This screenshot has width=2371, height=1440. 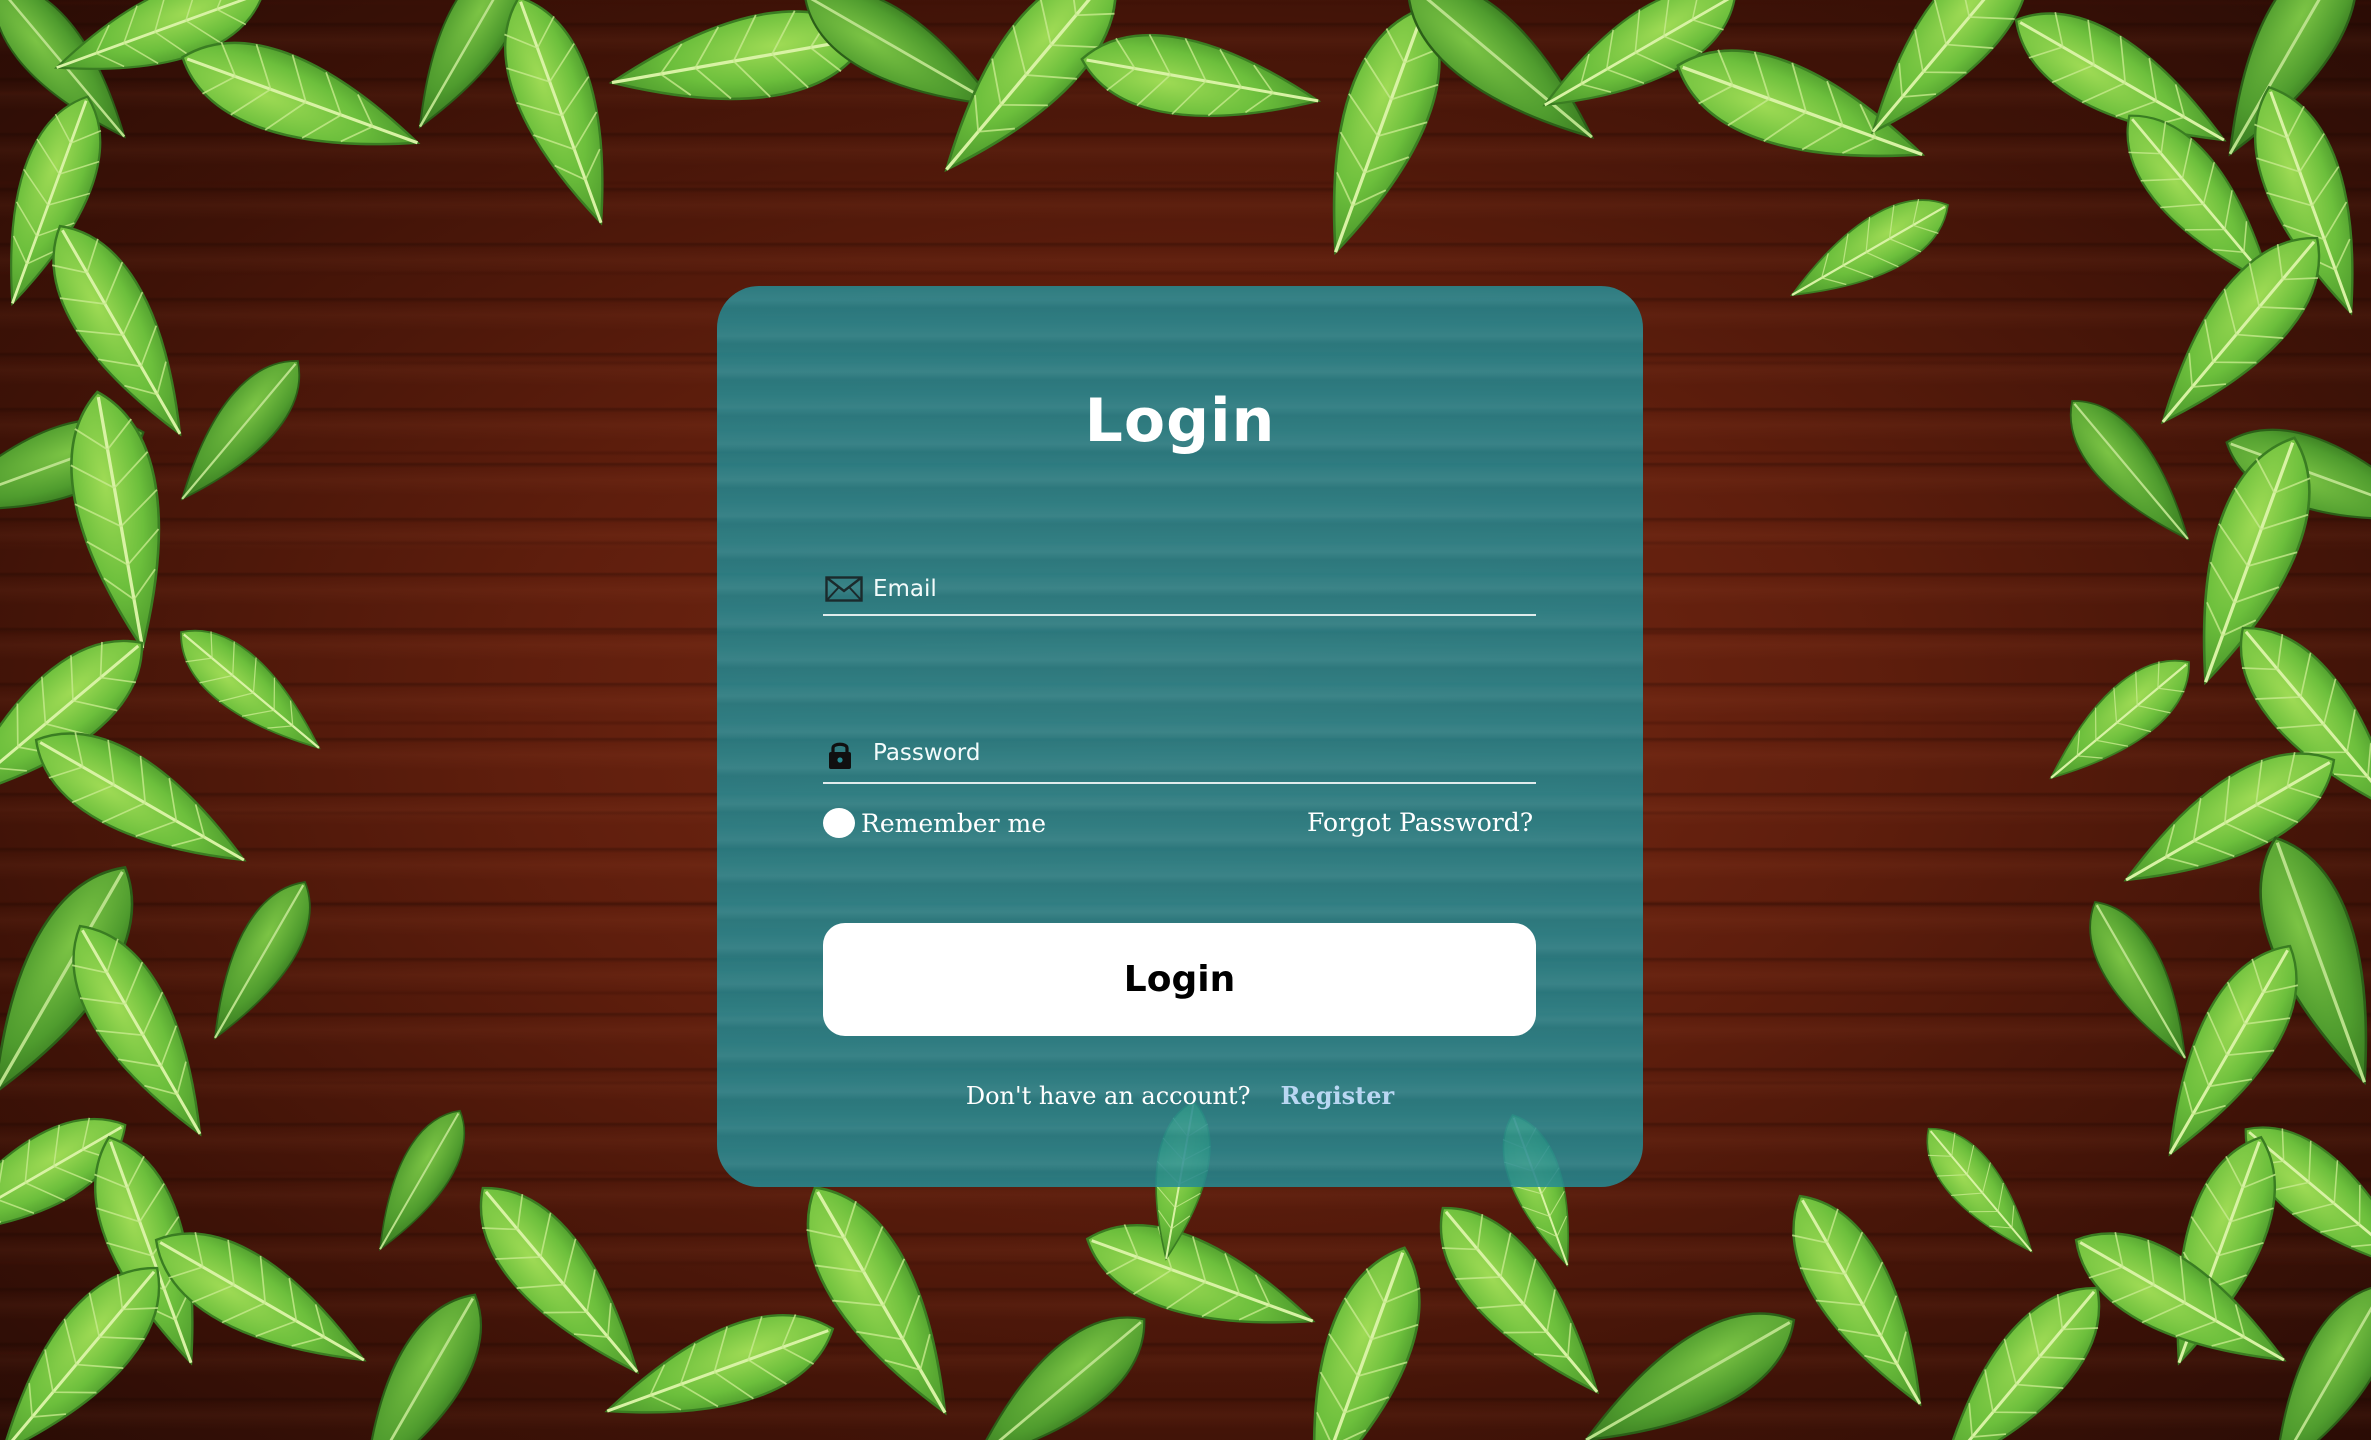 I want to click on register-link: Register, so click(x=1338, y=1095).